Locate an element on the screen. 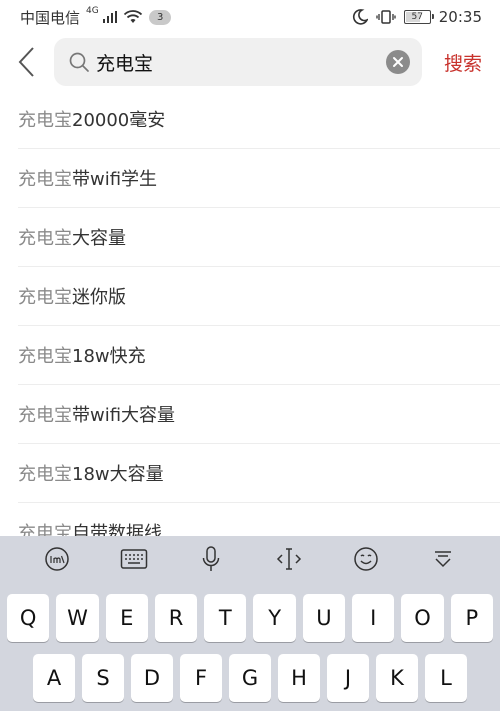 The width and height of the screenshot is (500, 711). status-bar: 中国电信 4G 3 57 20:35 is located at coordinates (250, 17).